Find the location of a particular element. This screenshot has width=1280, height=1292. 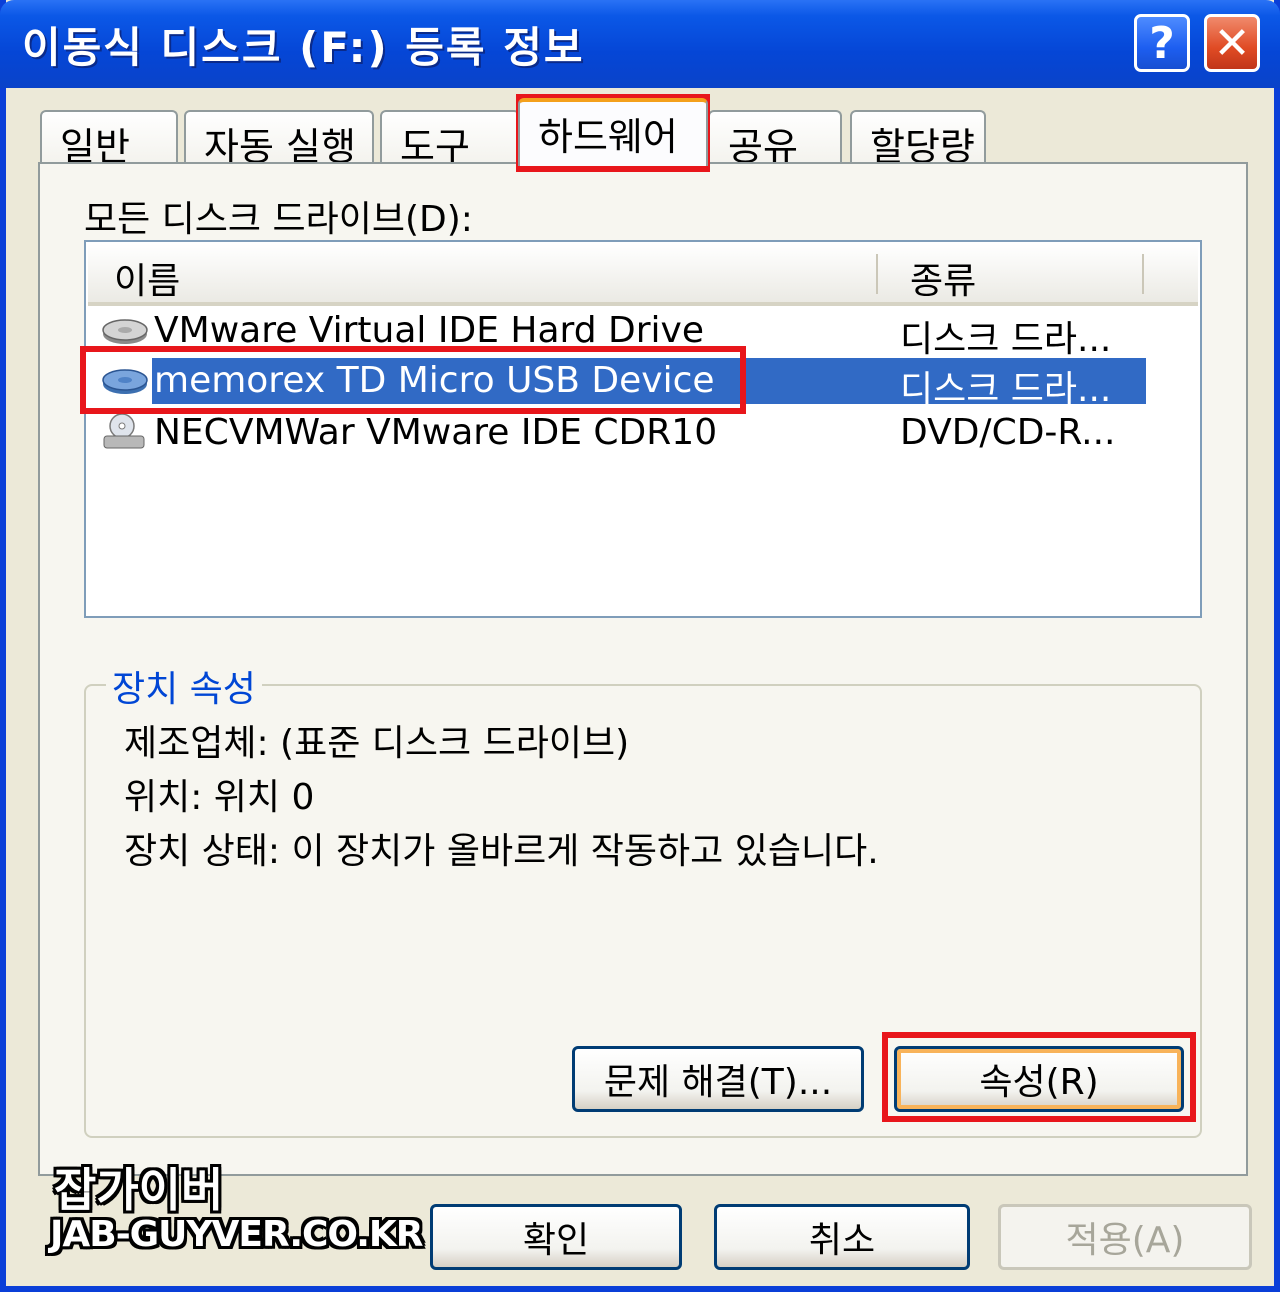

tab-autoplay: 자동 실행 is located at coordinates (279, 139).